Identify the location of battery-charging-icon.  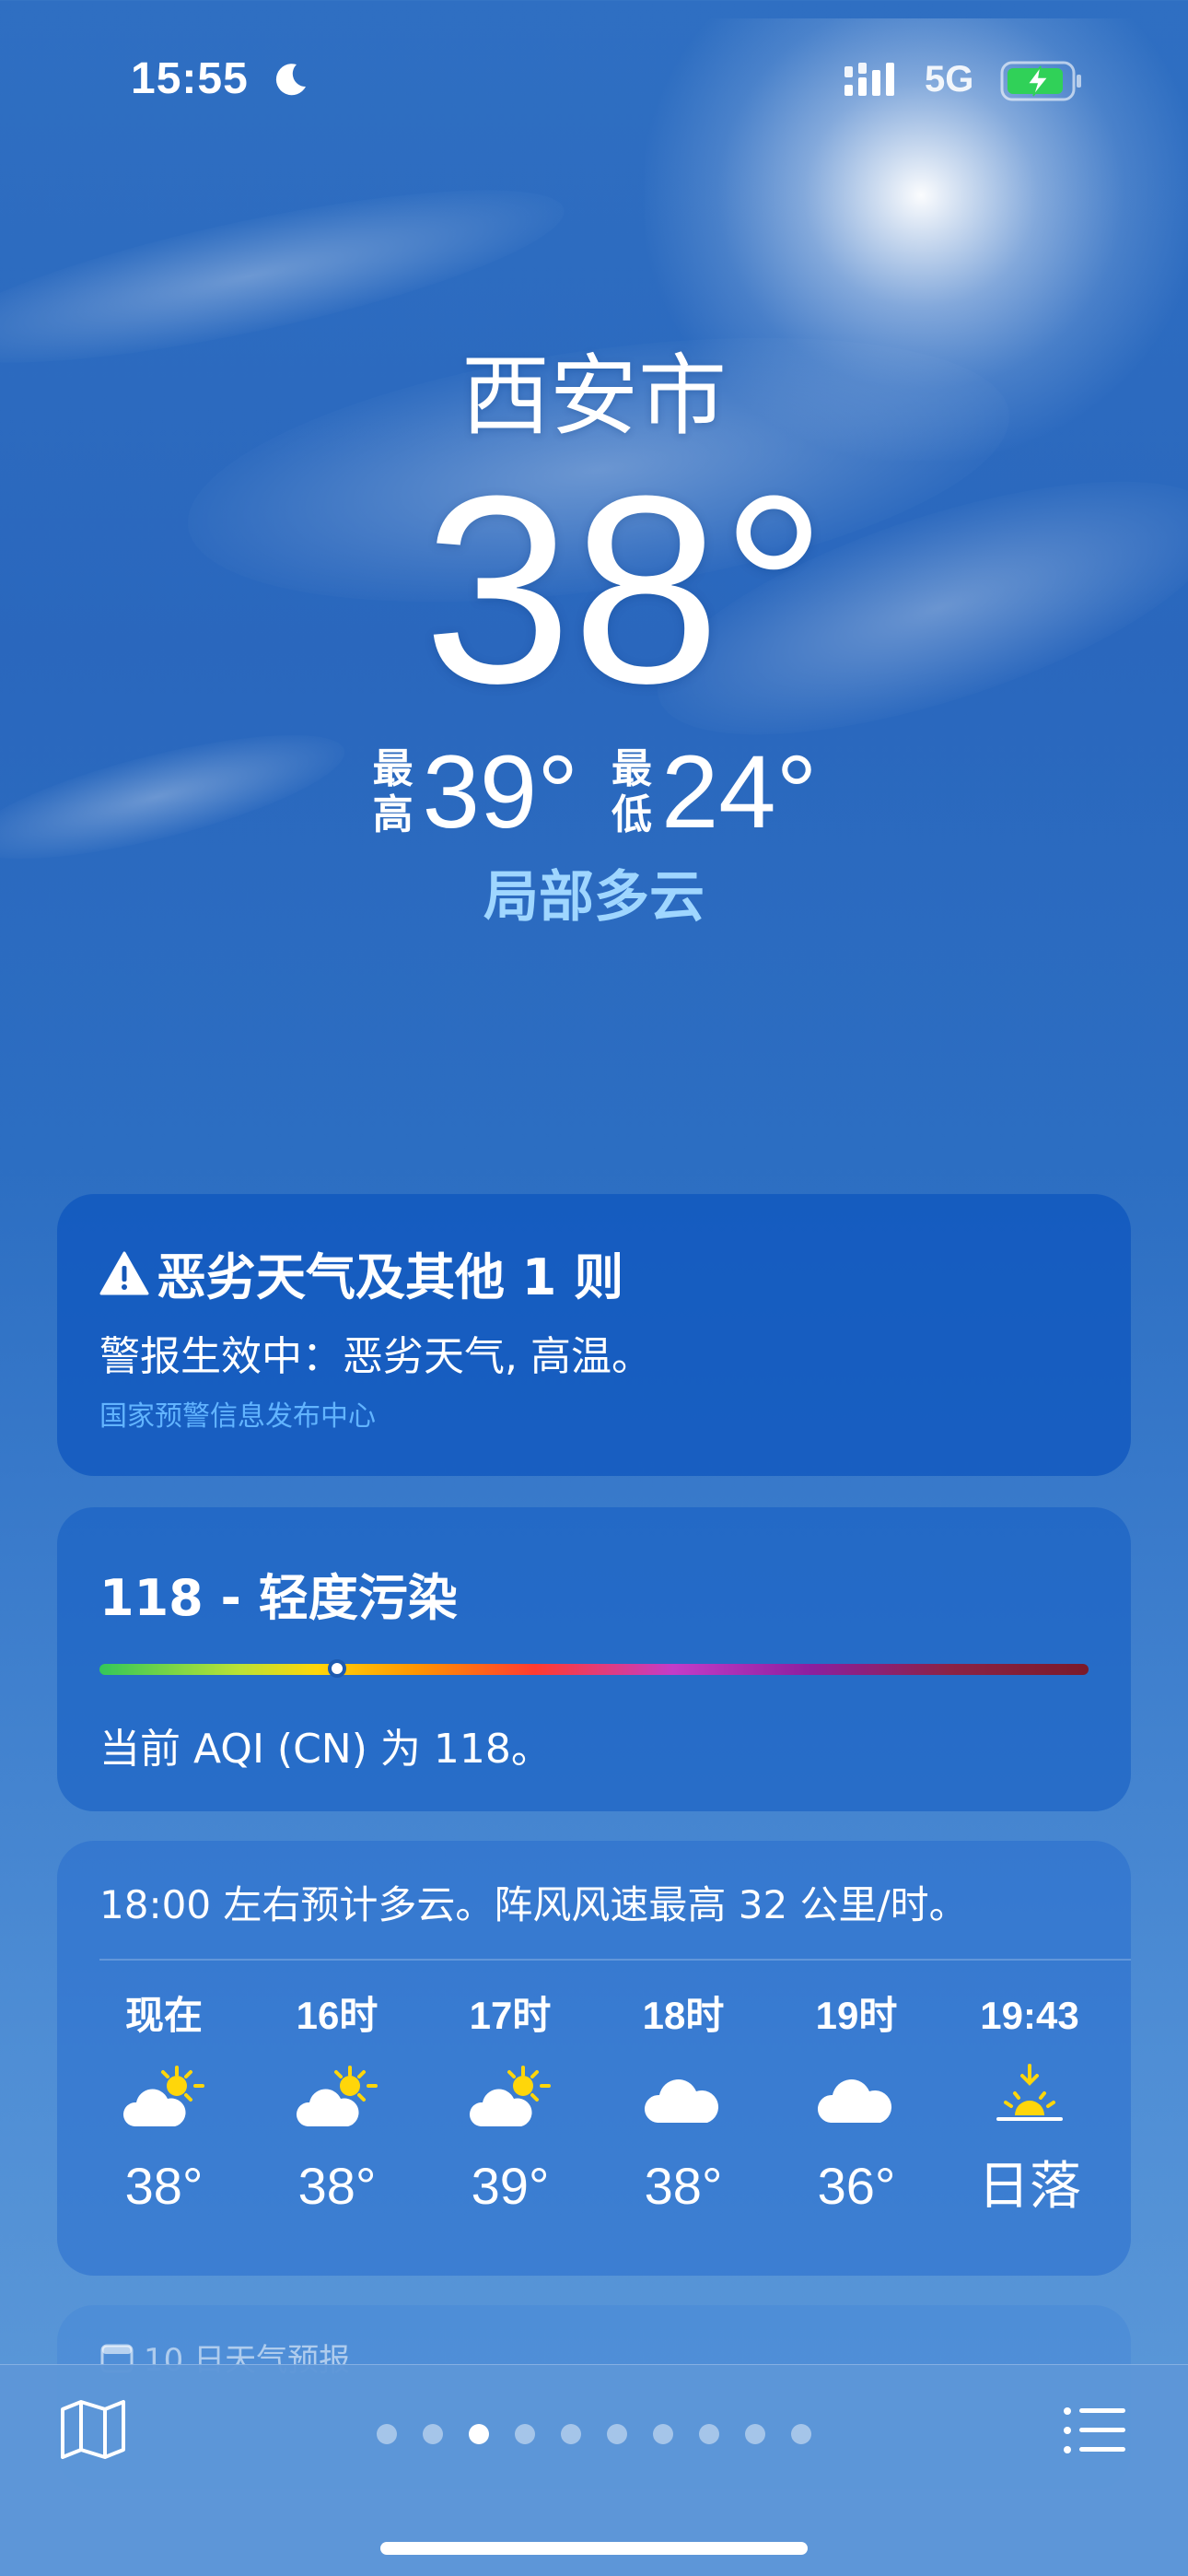
(1040, 81).